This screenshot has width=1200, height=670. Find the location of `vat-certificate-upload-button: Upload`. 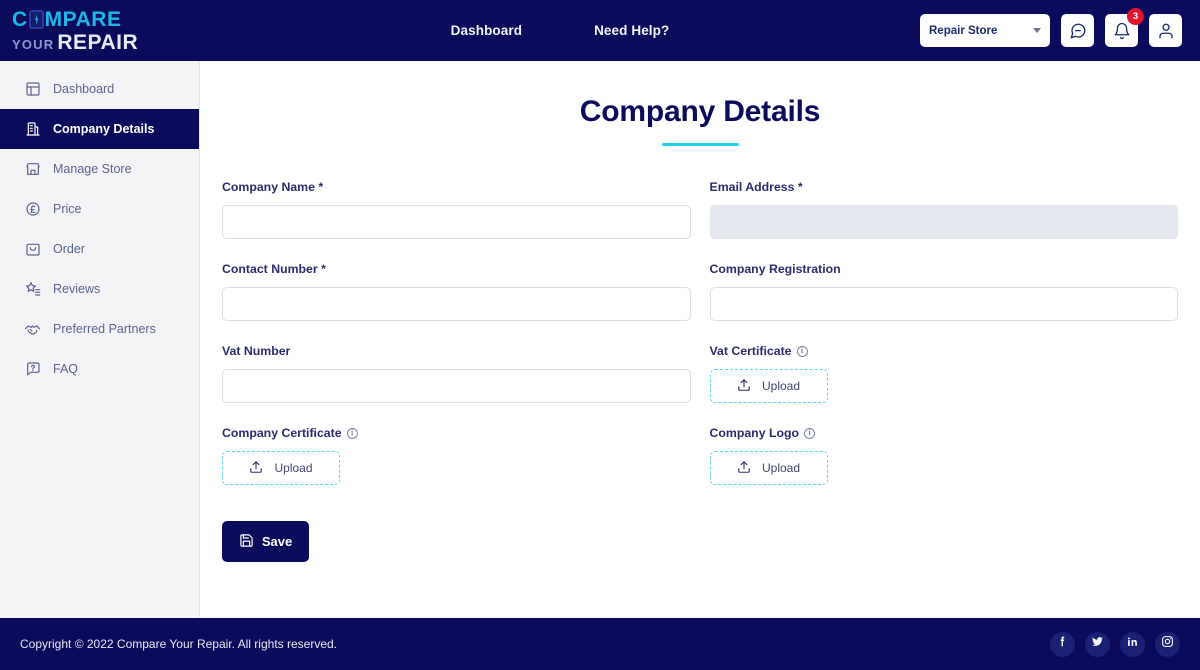

vat-certificate-upload-button: Upload is located at coordinates (768, 386).